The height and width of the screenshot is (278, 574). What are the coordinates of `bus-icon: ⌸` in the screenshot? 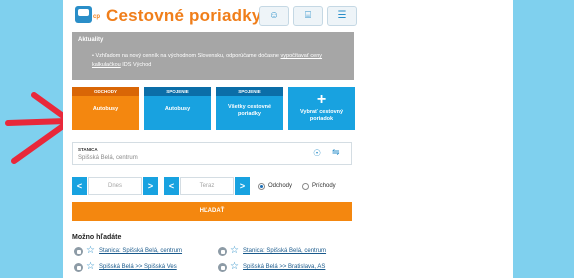 It's located at (308, 15).